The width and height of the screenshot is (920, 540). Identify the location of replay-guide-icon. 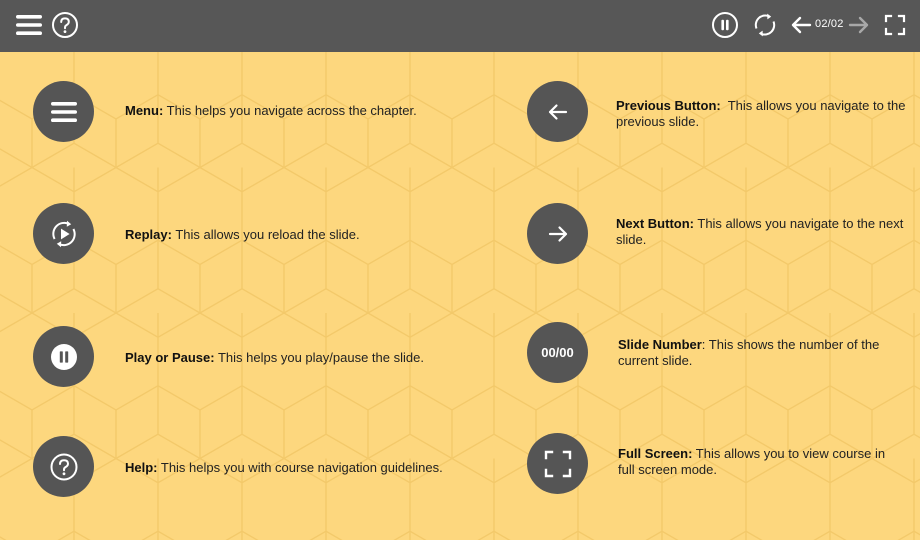
(63, 233).